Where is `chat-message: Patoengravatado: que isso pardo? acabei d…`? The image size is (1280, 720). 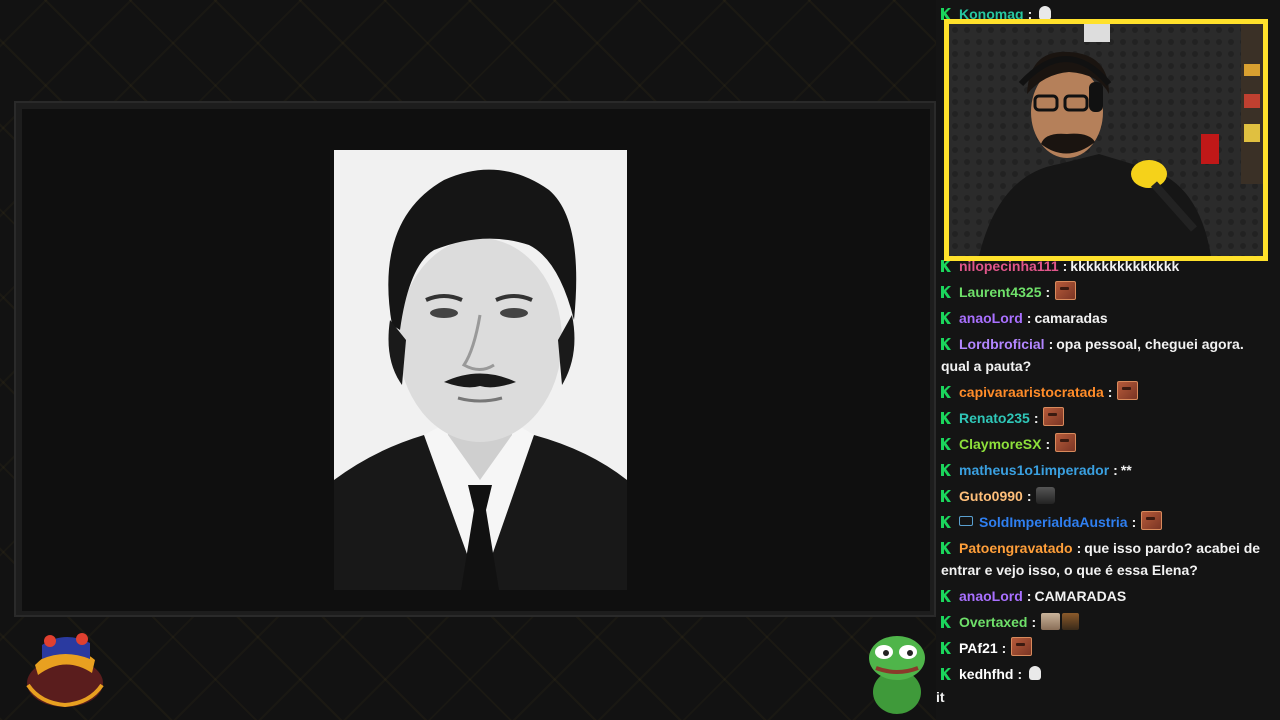 chat-message: Patoengravatado: que isso pardo? acabei d… is located at coordinates (1106, 559).